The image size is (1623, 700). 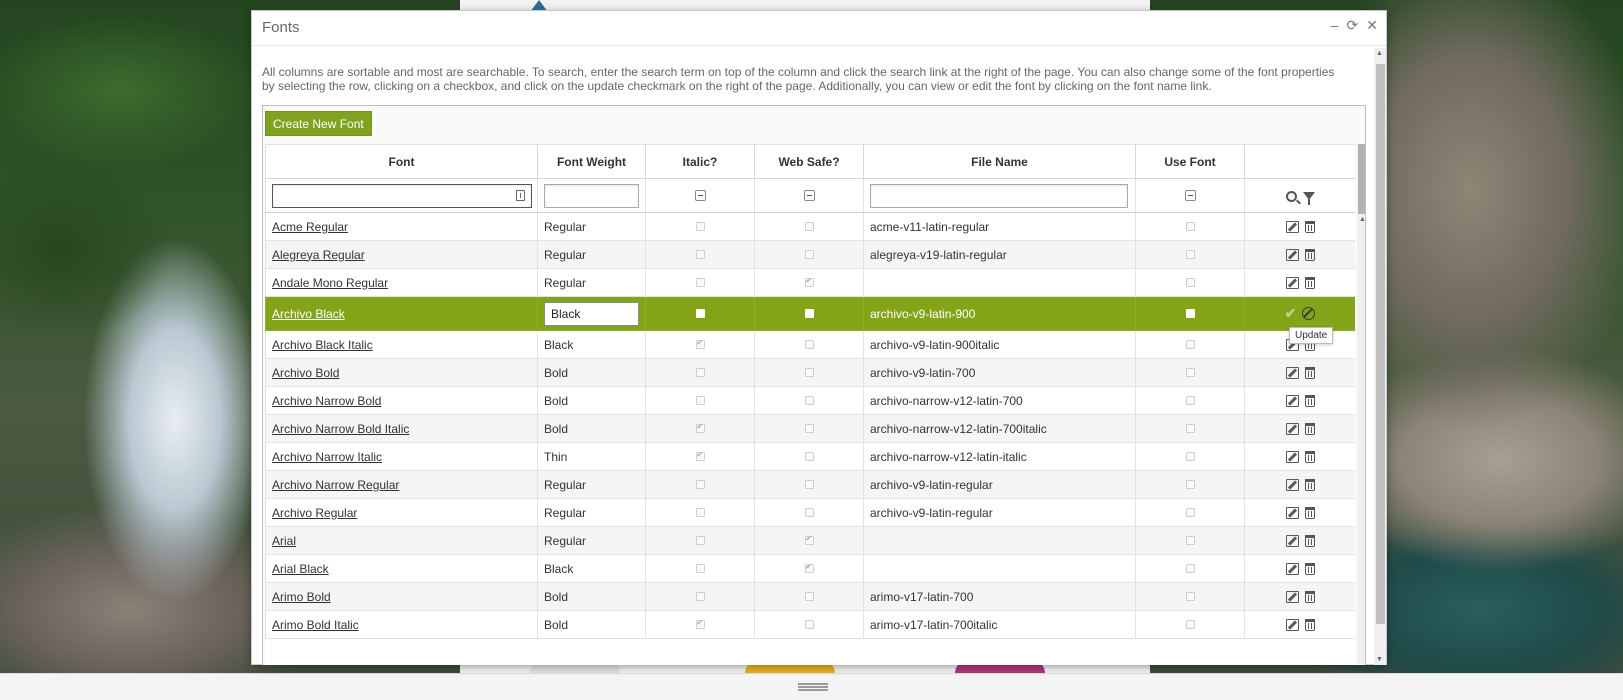 I want to click on search-icon, so click(x=1291, y=196).